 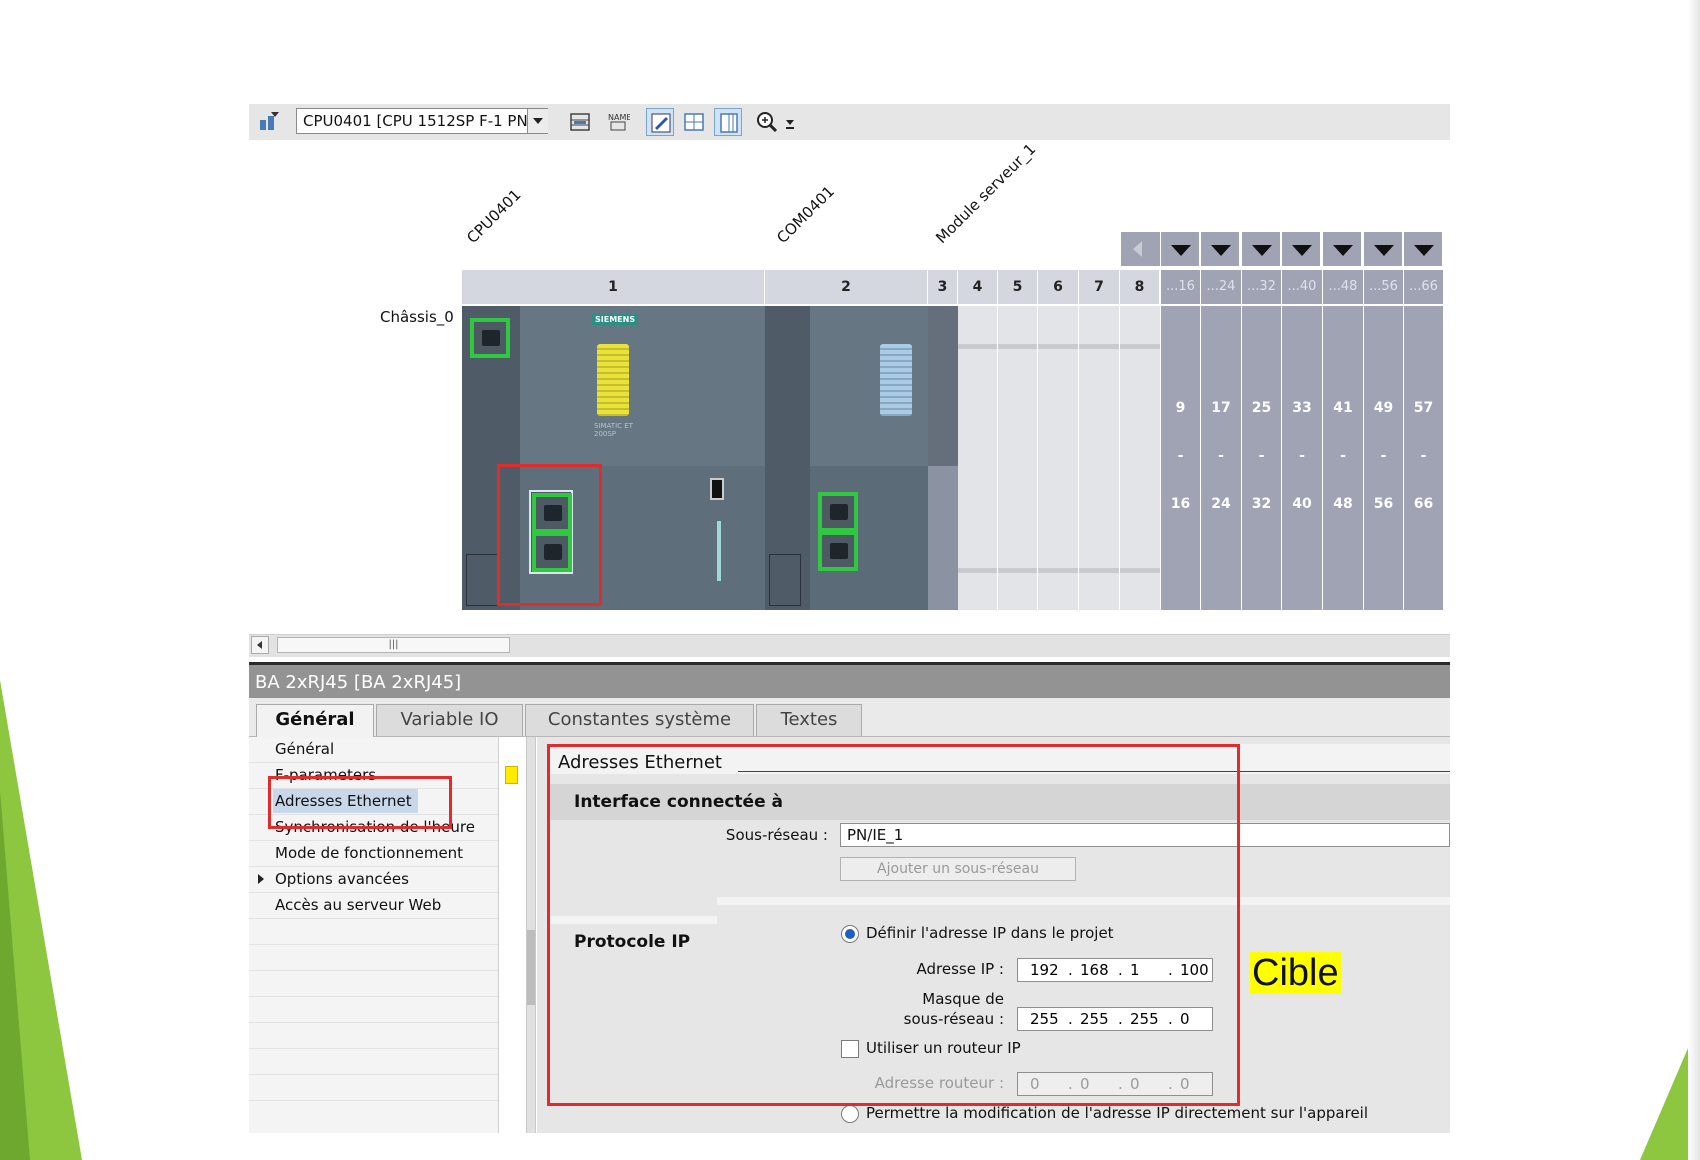 I want to click on grid-view-icon, so click(x=694, y=122).